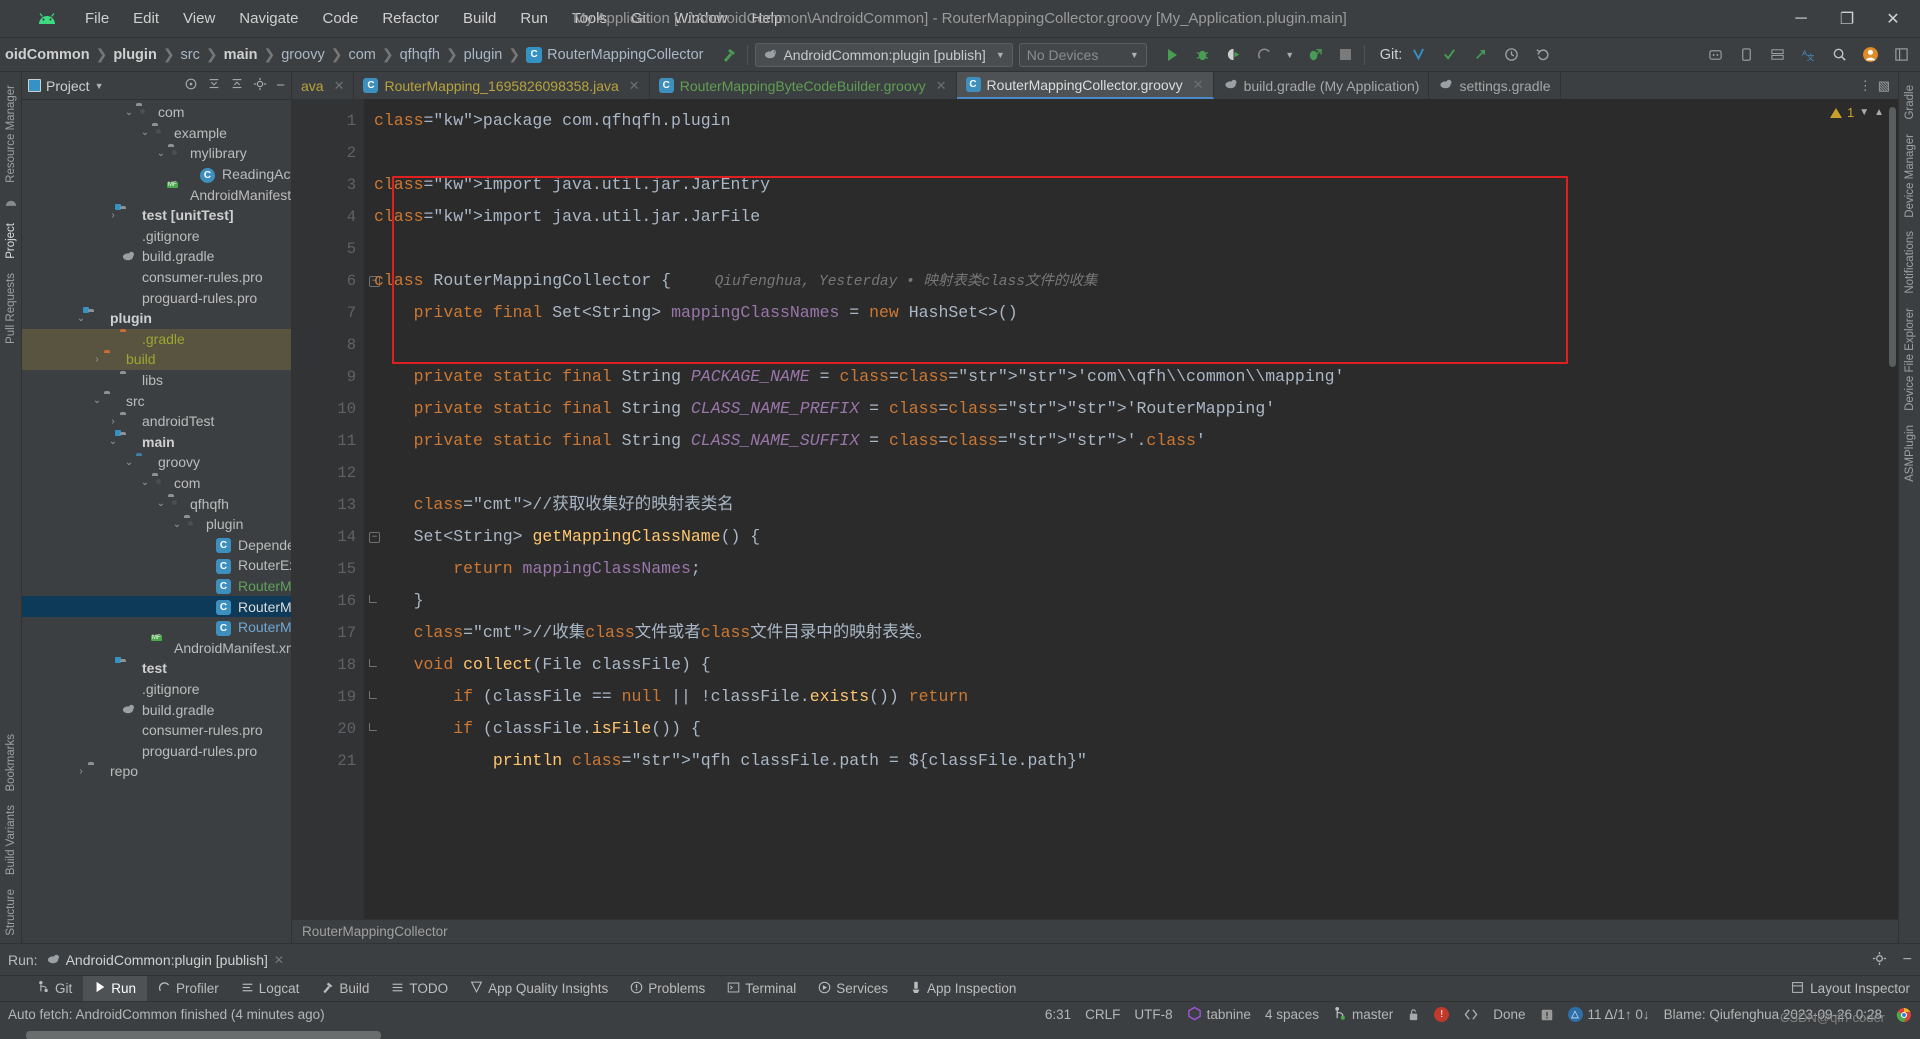 The height and width of the screenshot is (1039, 1920). What do you see at coordinates (1892, 509) in the screenshot?
I see `editor-vertical-scrollbar` at bounding box center [1892, 509].